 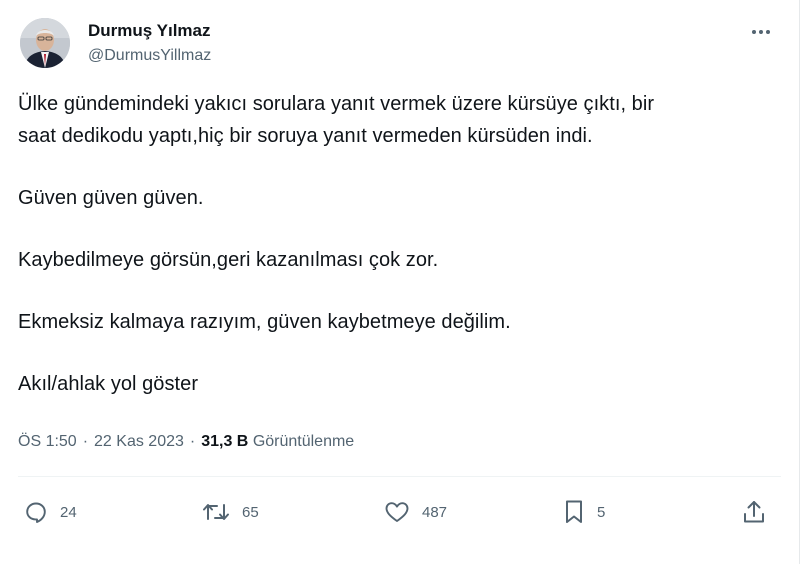 I want to click on more-options-button, so click(x=761, y=32).